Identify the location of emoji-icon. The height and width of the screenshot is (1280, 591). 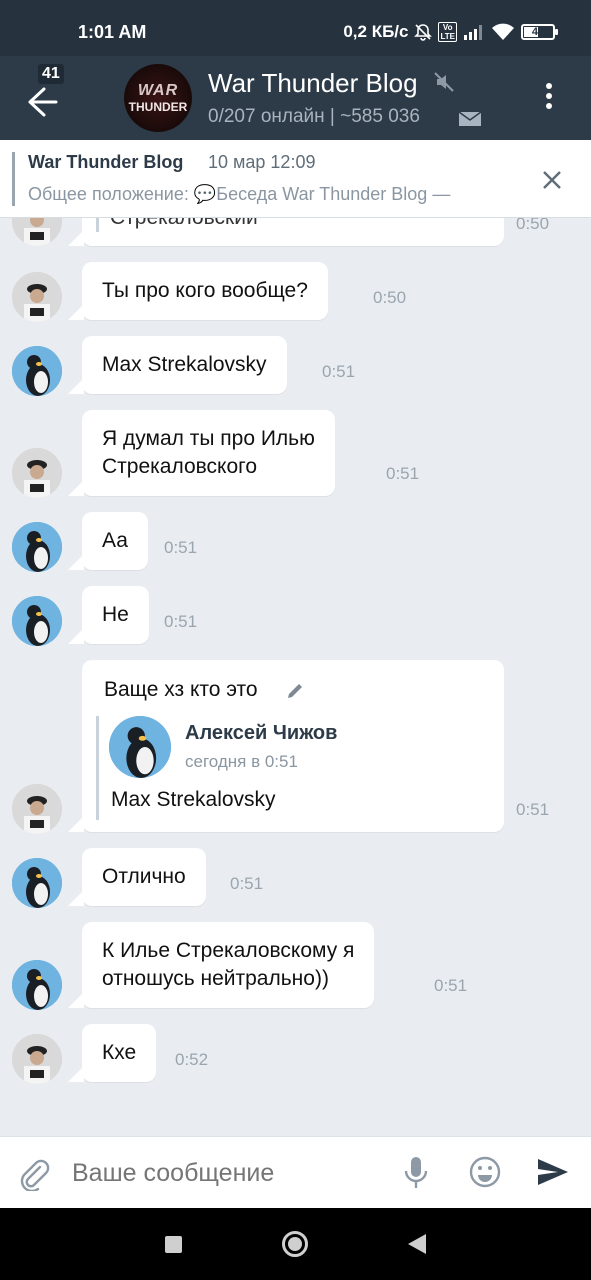
(485, 1172).